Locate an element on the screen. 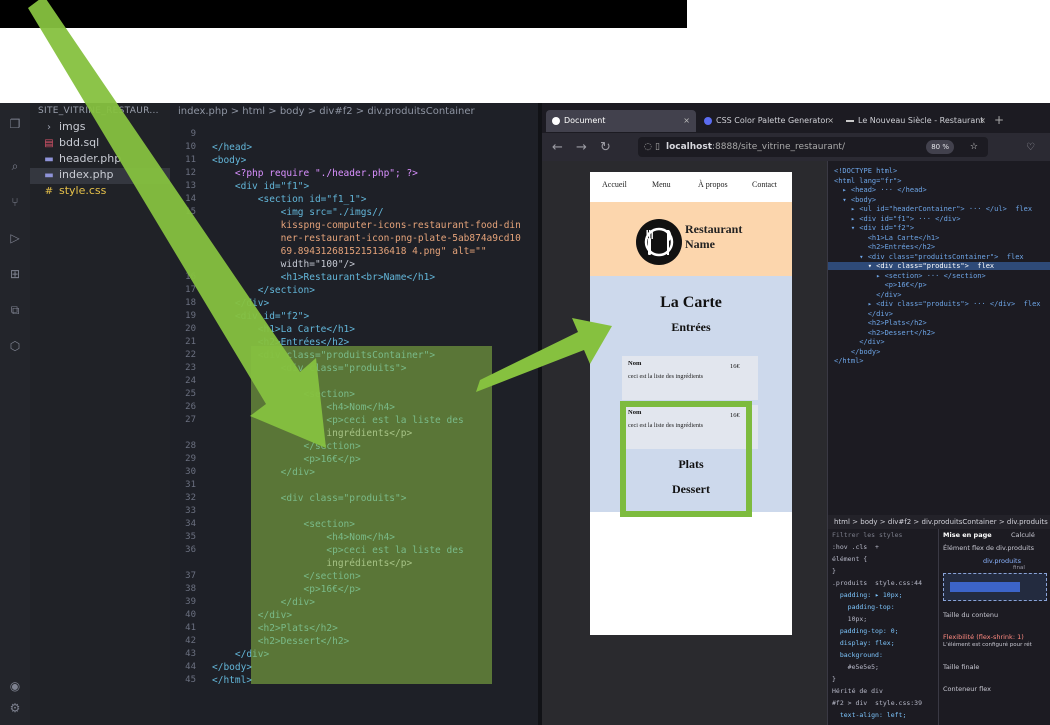  source-control-icon: ⑂ is located at coordinates (15, 202).